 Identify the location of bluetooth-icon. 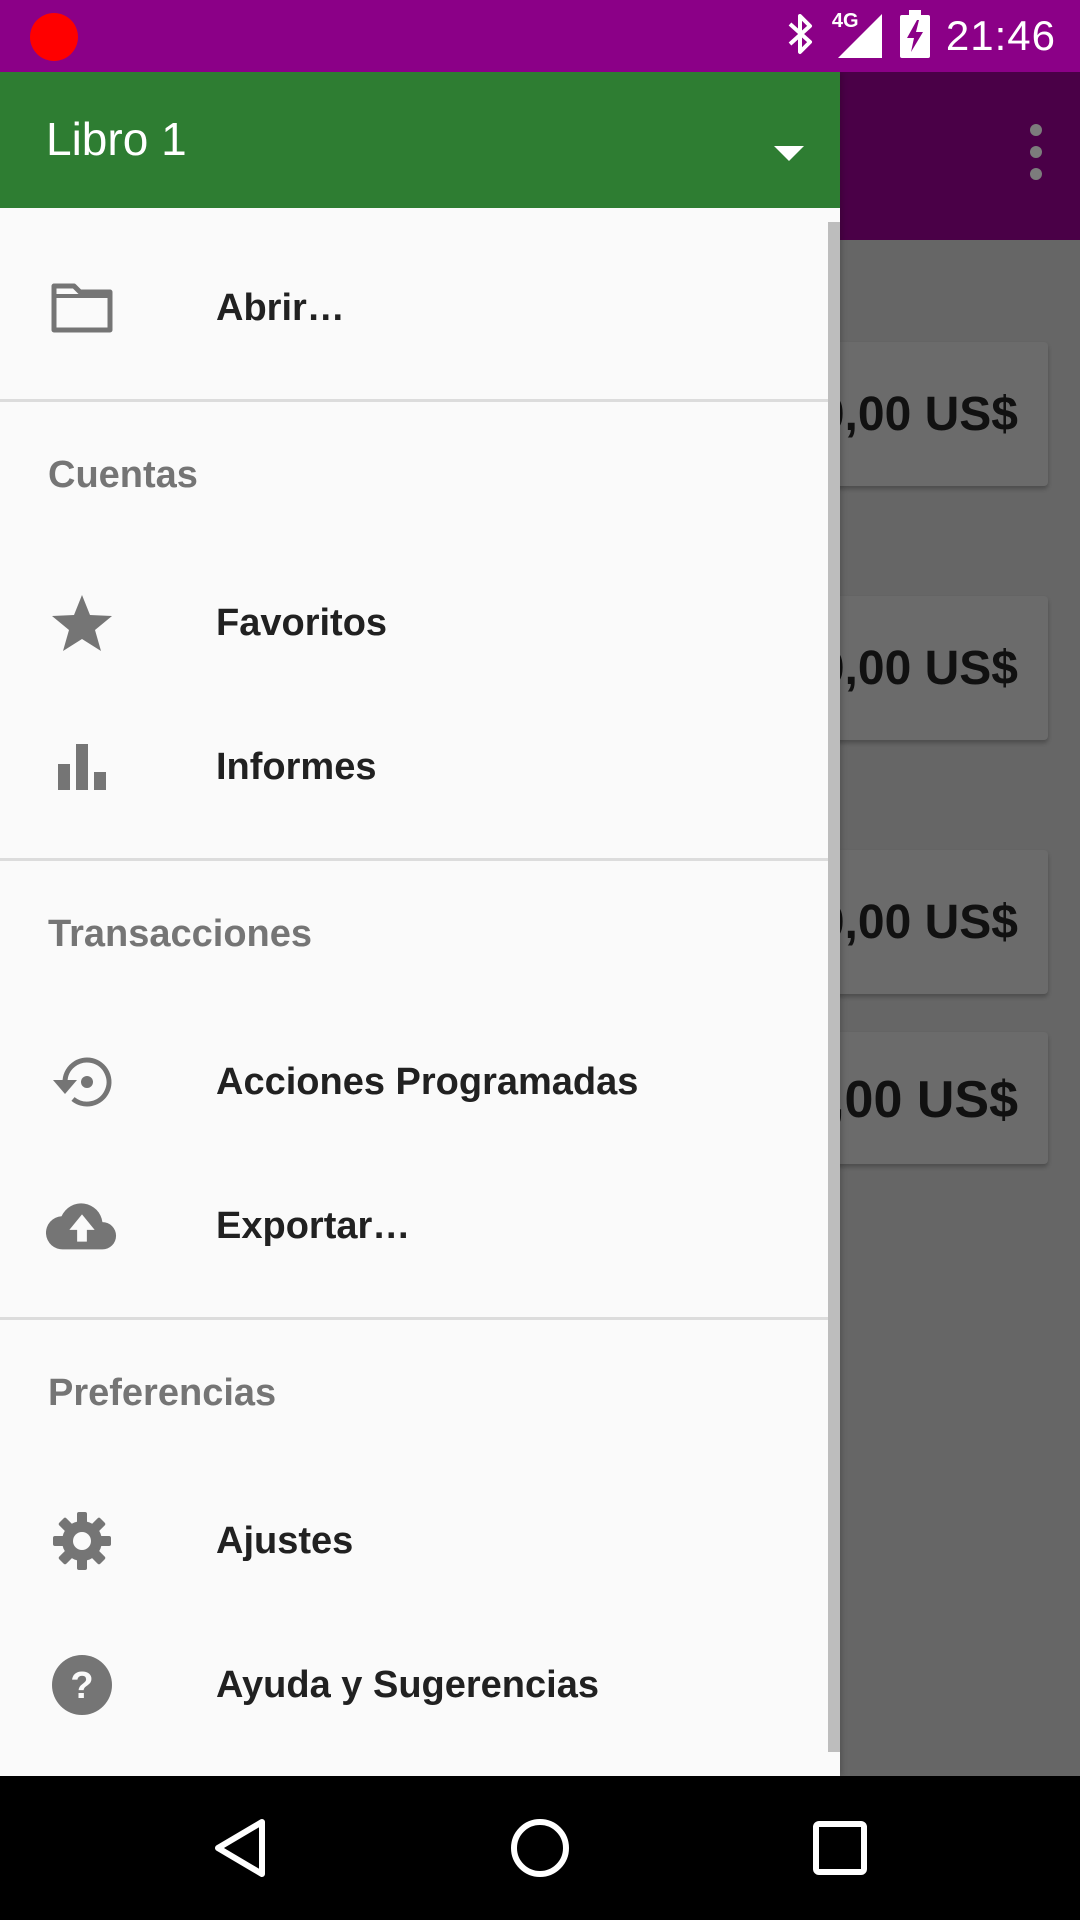
(801, 36).